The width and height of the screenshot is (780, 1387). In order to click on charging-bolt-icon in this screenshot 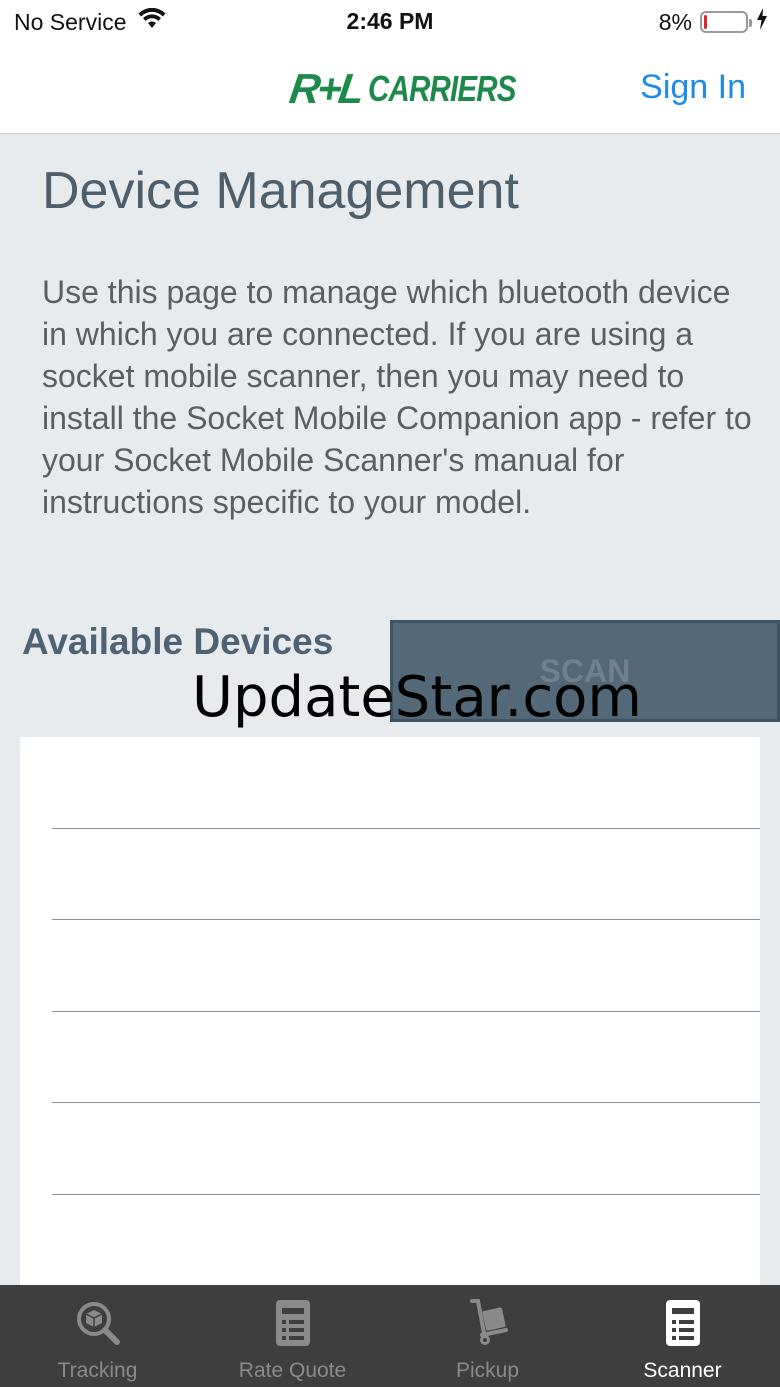, I will do `click(762, 22)`.